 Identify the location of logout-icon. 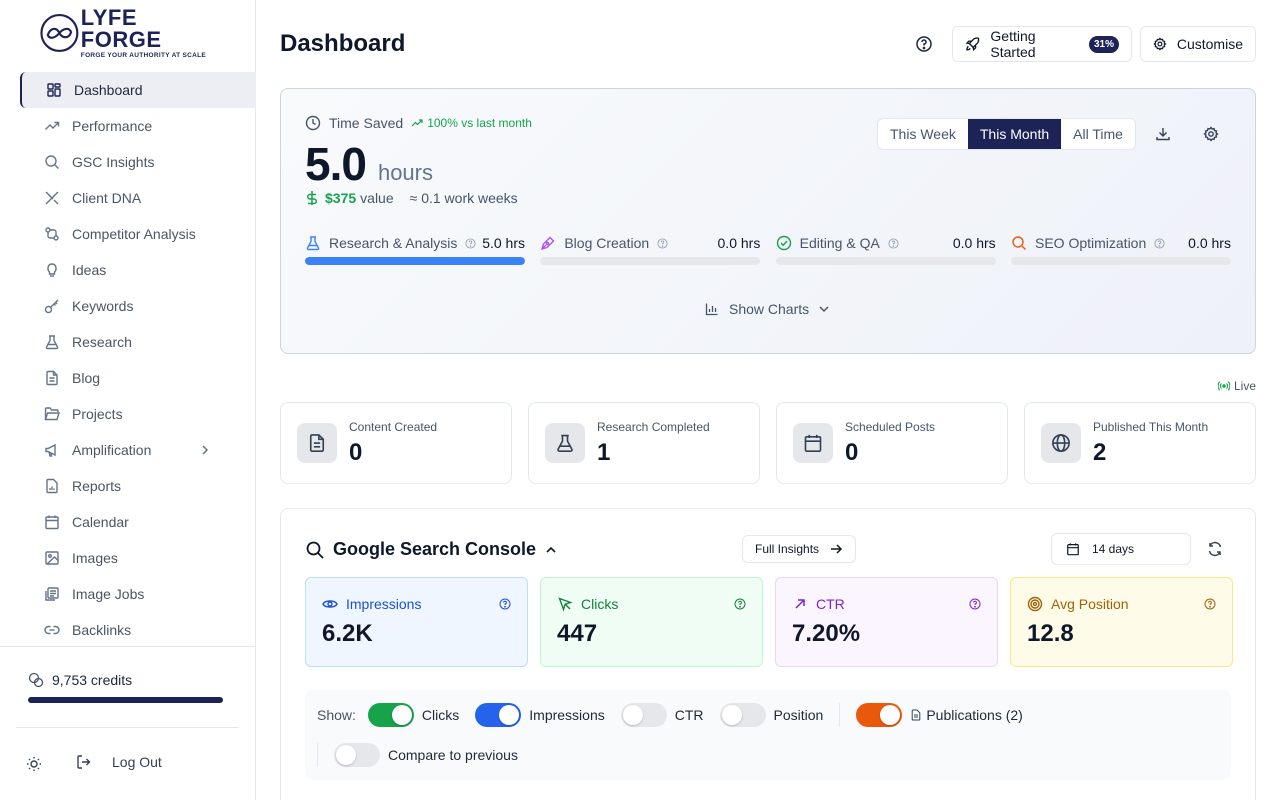
(84, 762).